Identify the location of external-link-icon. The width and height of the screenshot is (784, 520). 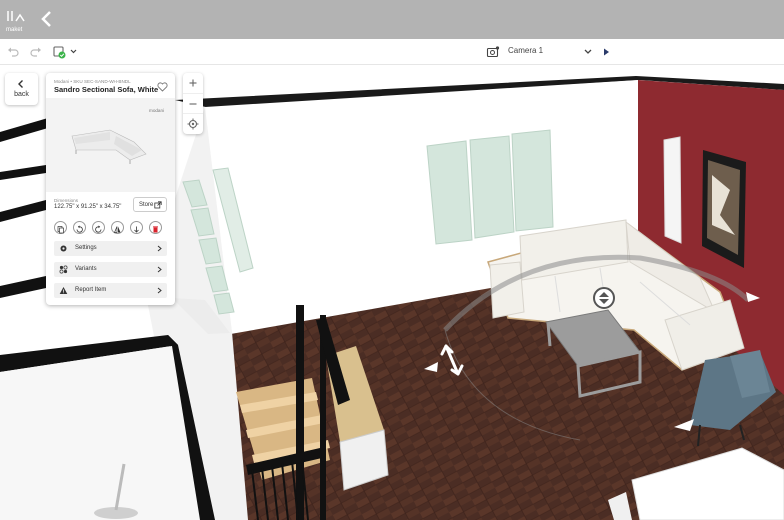
(158, 205).